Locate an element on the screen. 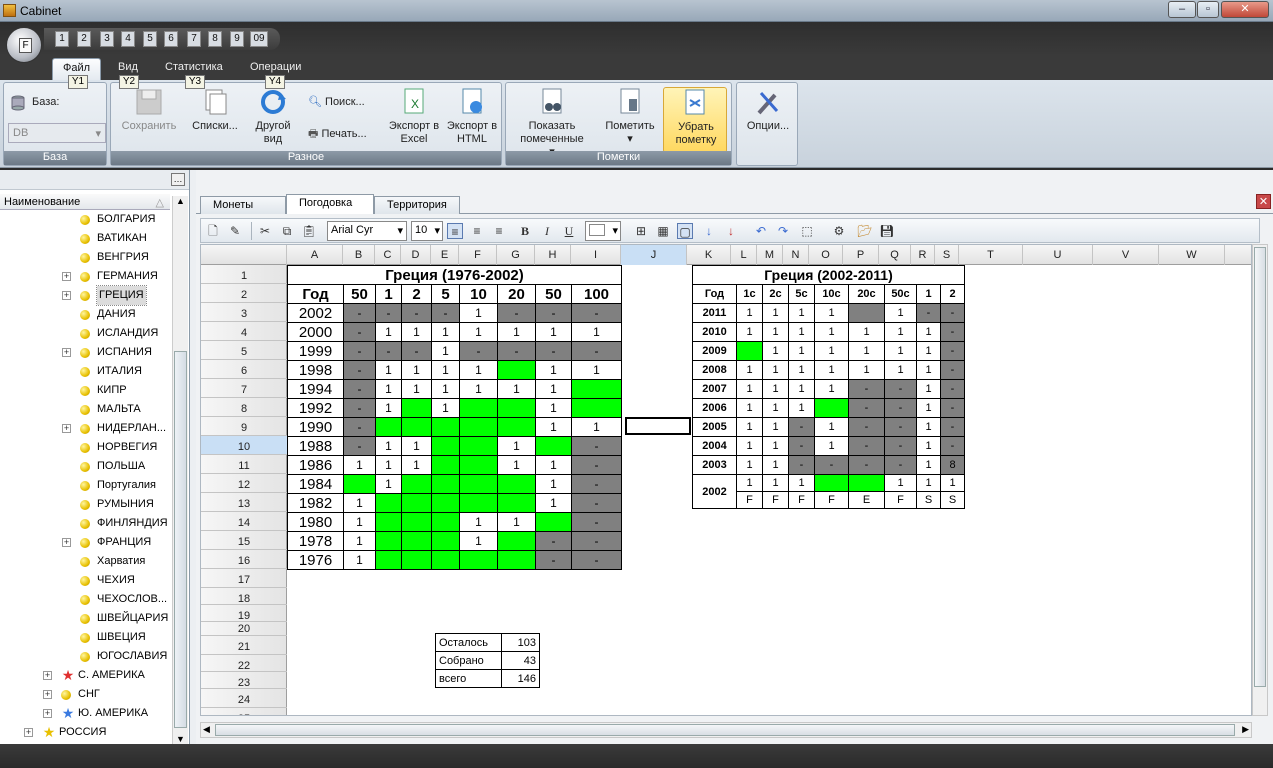 Image resolution: width=1273 pixels, height=768 pixels. tree-item: МАЛЬТА is located at coordinates (86, 409).